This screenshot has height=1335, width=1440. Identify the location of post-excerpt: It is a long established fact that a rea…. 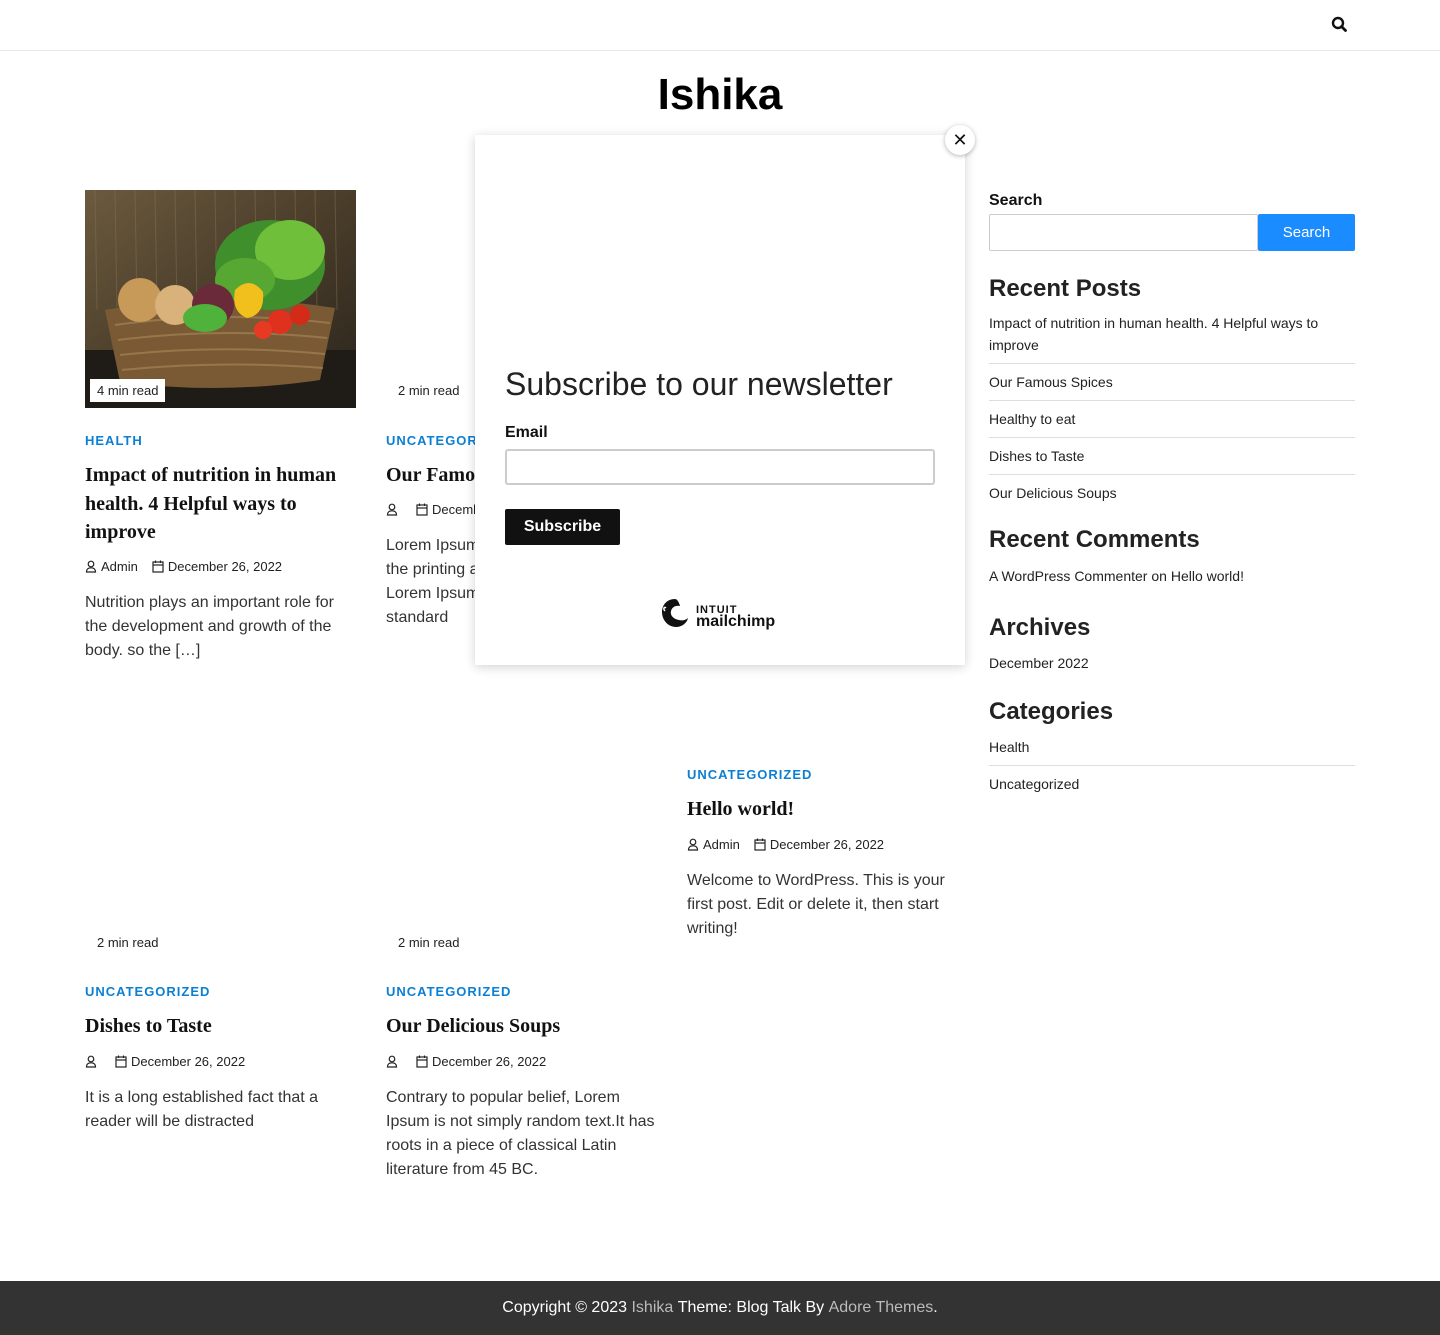
(202, 1109).